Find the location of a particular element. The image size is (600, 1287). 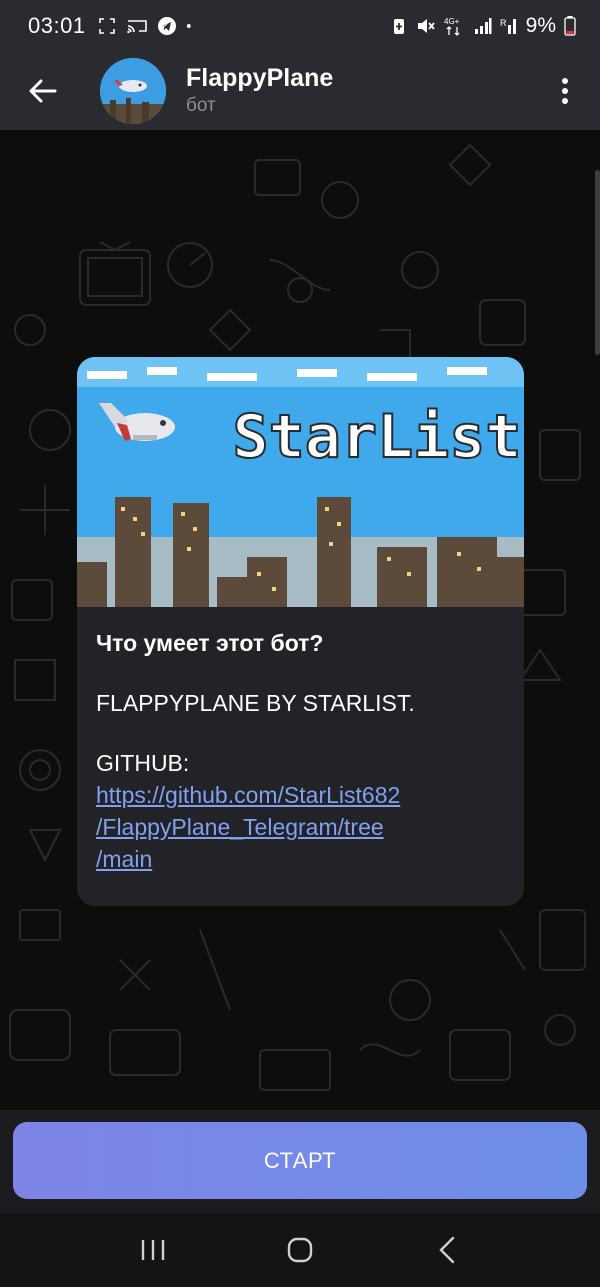

github-link-line-1: https://github.com/StarList682 is located at coordinates (248, 795).